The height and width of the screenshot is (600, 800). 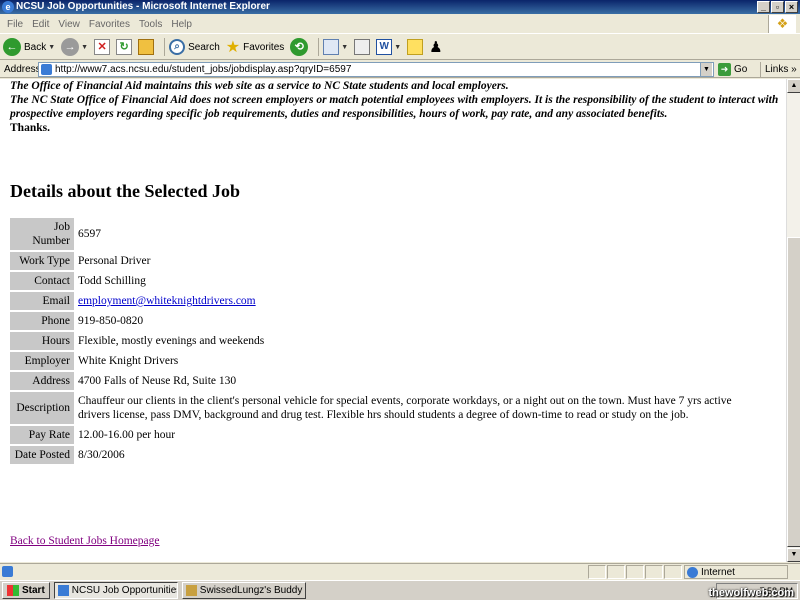 I want to click on zone-label: Internet, so click(x=718, y=572).